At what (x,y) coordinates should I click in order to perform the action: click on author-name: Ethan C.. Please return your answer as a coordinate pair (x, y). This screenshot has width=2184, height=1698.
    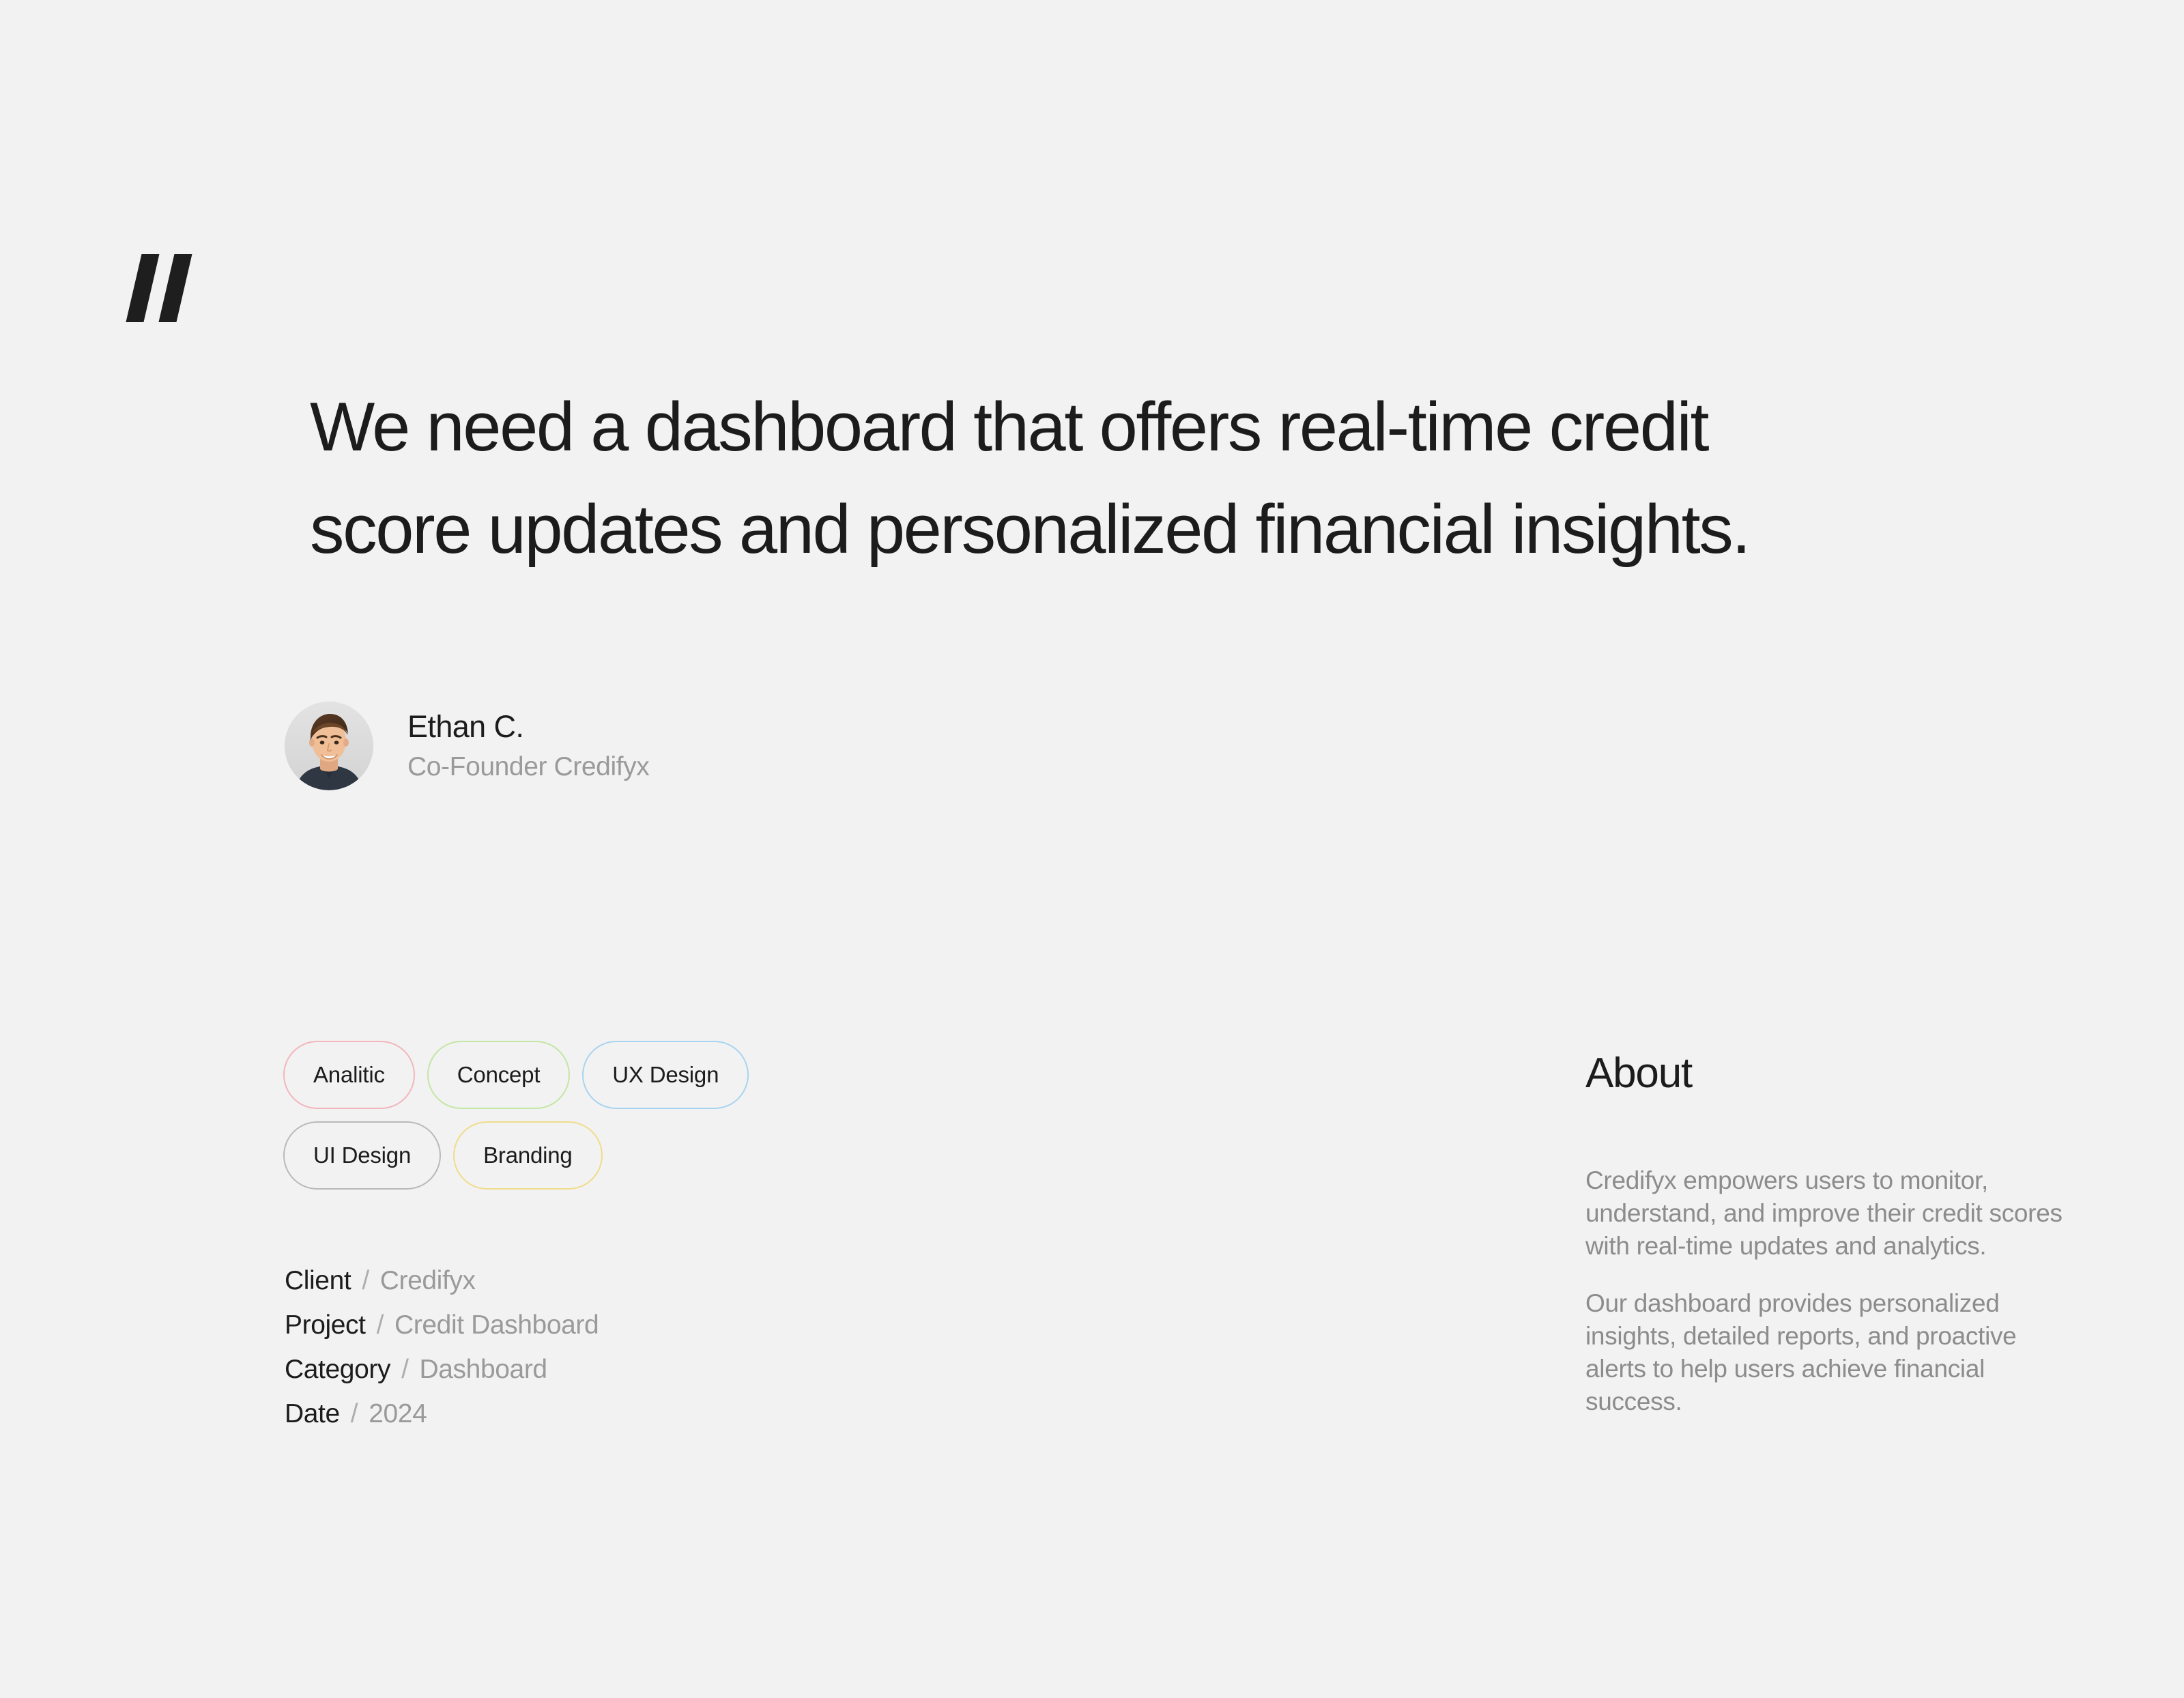
    Looking at the image, I should click on (465, 726).